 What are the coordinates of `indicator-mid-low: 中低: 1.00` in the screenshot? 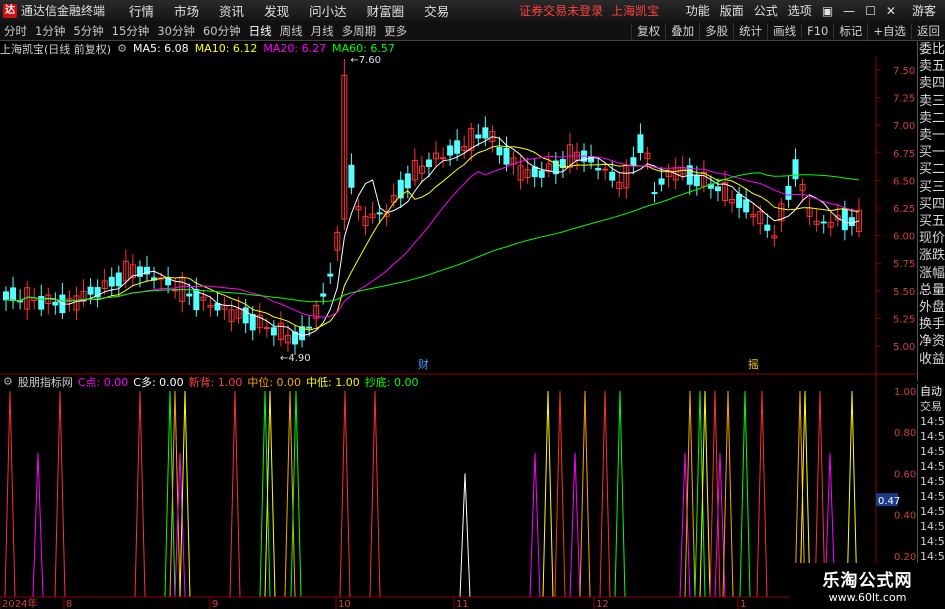 It's located at (333, 382).